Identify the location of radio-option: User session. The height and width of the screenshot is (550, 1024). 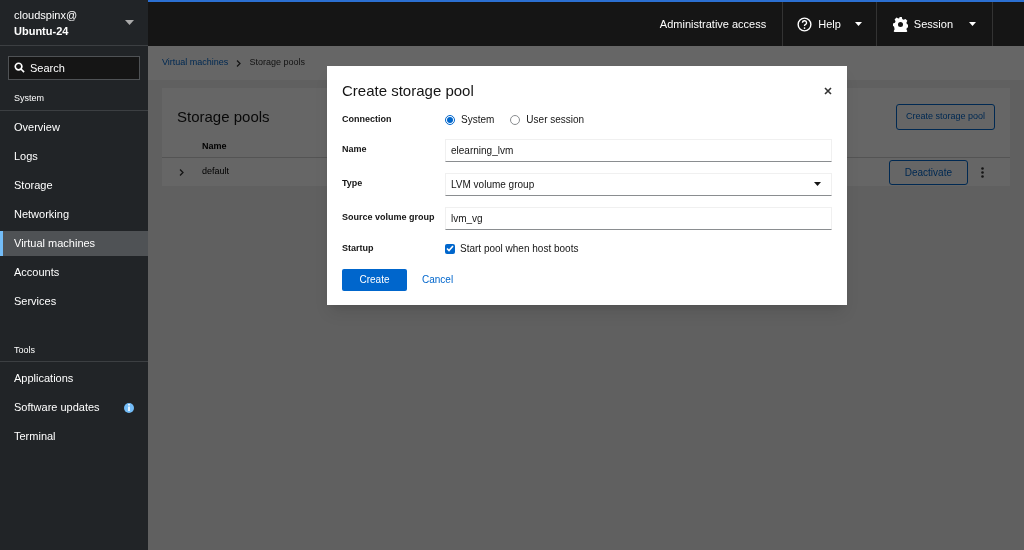
(547, 119).